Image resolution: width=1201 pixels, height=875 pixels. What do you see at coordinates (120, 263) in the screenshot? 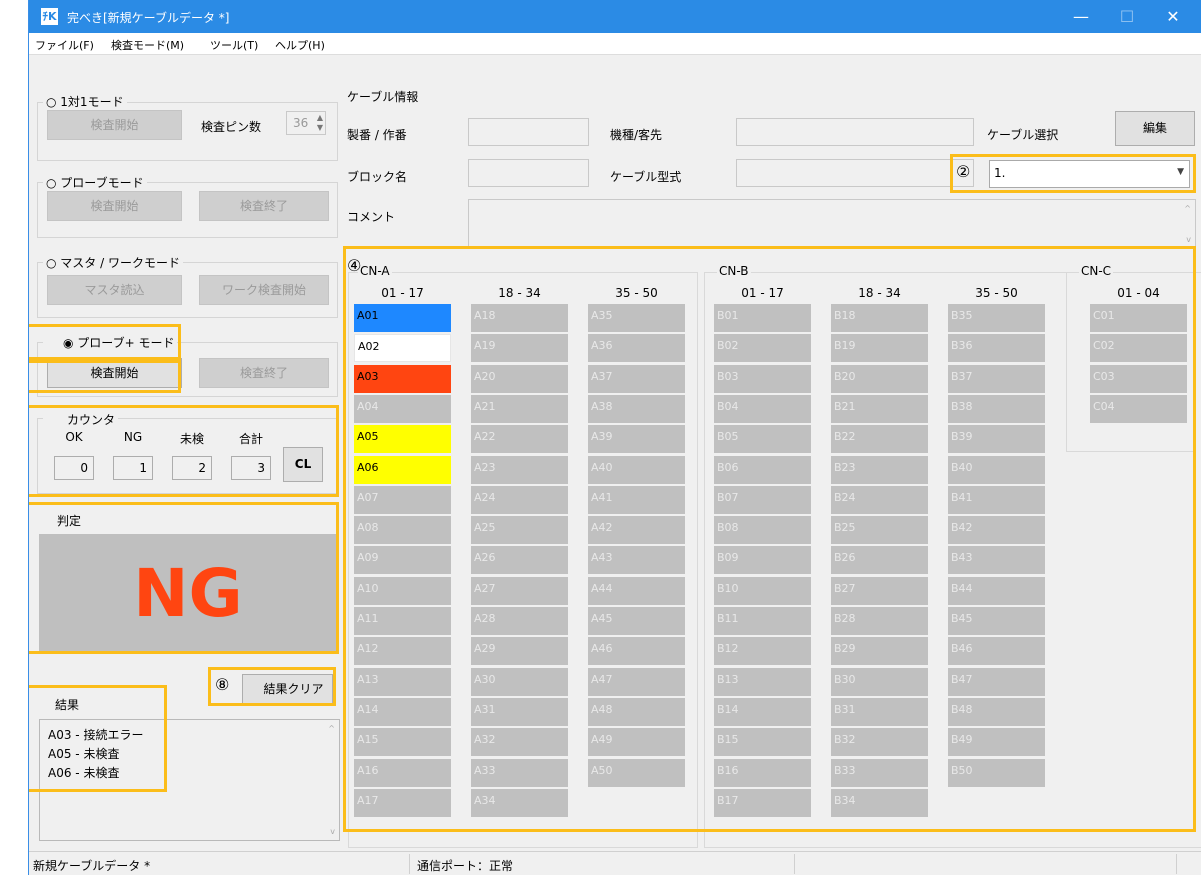
I see `master-work-label: マスタ / ワークモード` at bounding box center [120, 263].